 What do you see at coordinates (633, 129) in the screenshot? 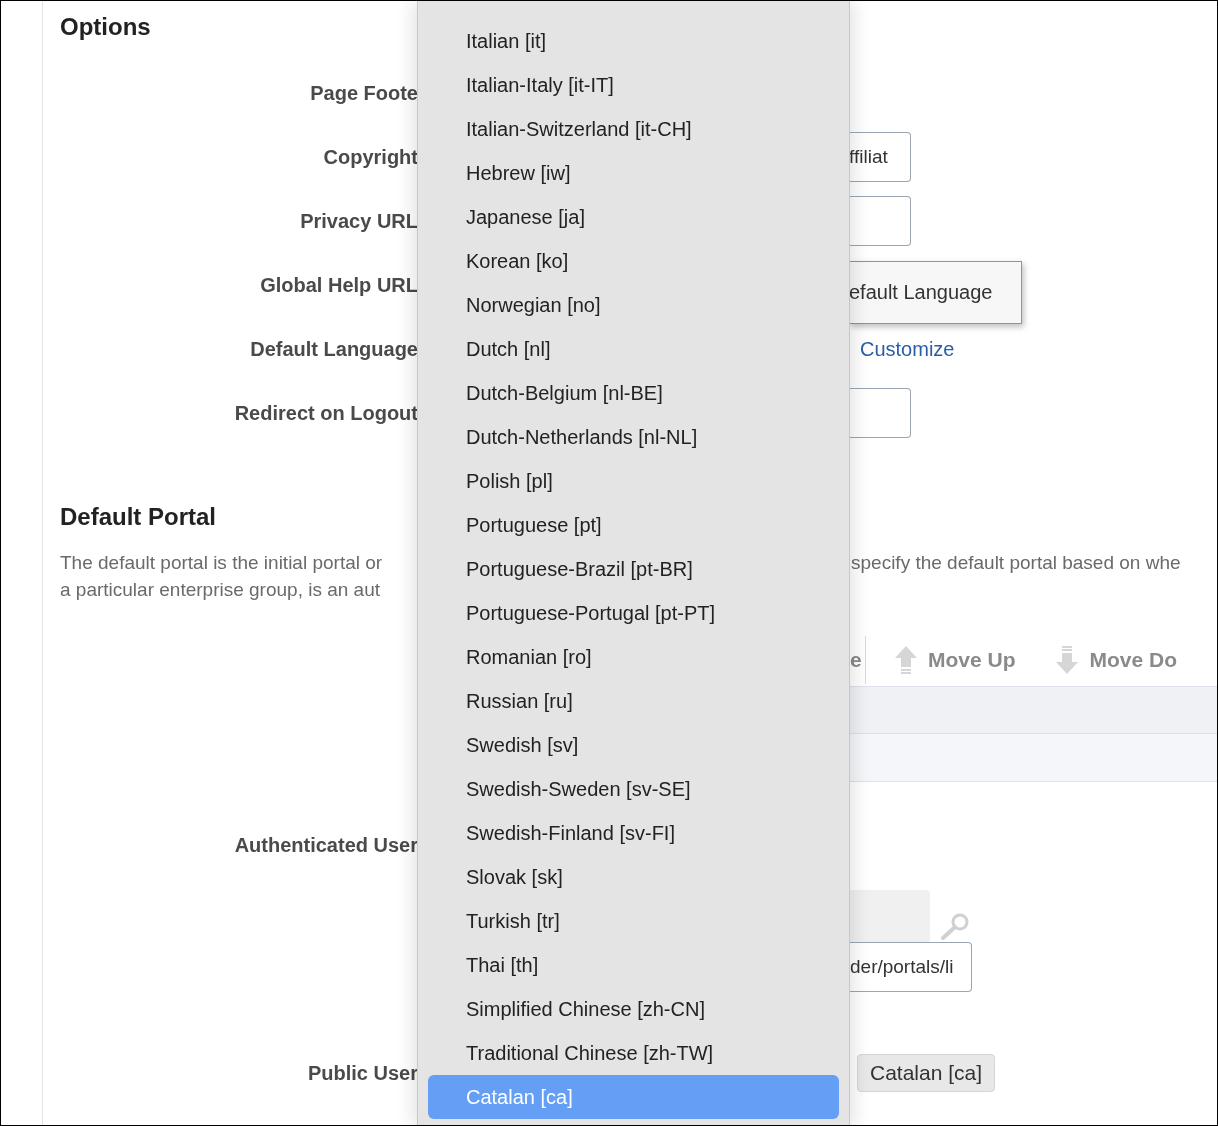
I see `language-option: Italian-Switzerland [it-CH]` at bounding box center [633, 129].